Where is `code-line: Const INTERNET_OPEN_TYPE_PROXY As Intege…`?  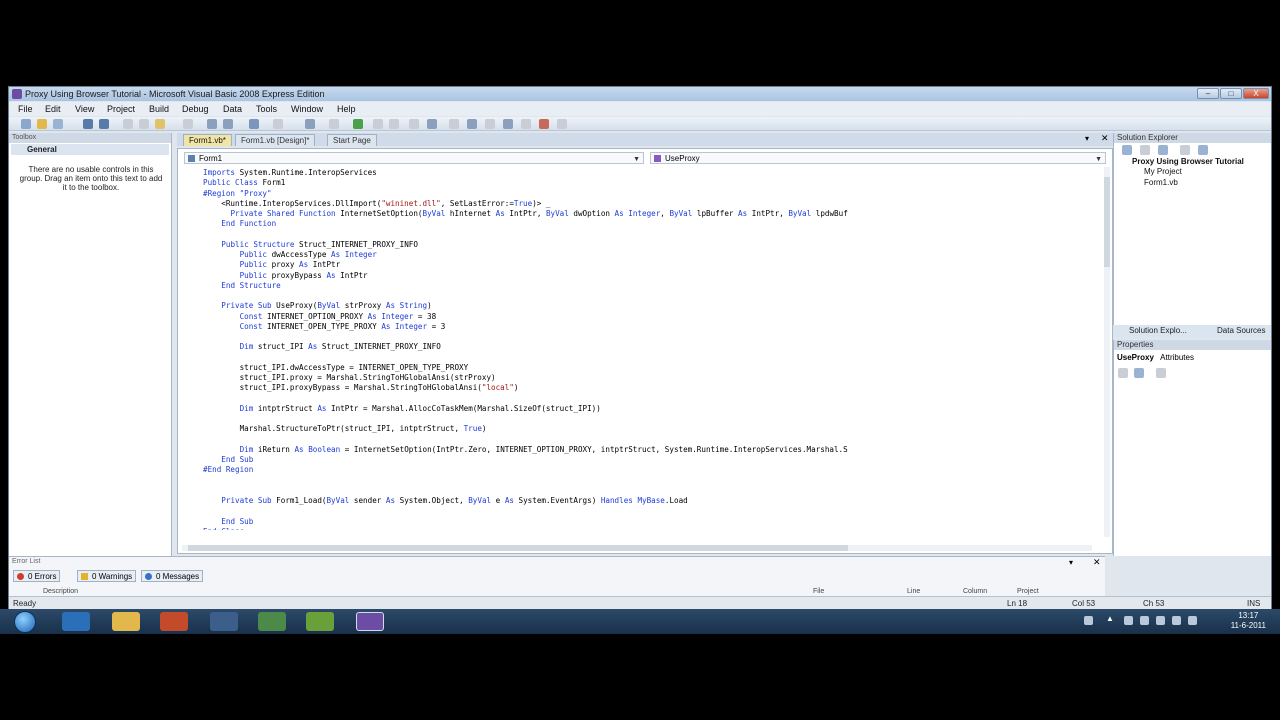
code-line: Const INTERNET_OPEN_TYPE_PROXY As Intege… is located at coordinates (324, 327).